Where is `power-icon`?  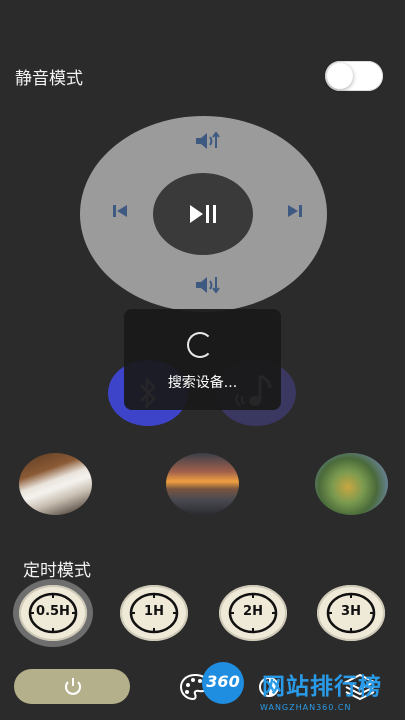 power-icon is located at coordinates (73, 686).